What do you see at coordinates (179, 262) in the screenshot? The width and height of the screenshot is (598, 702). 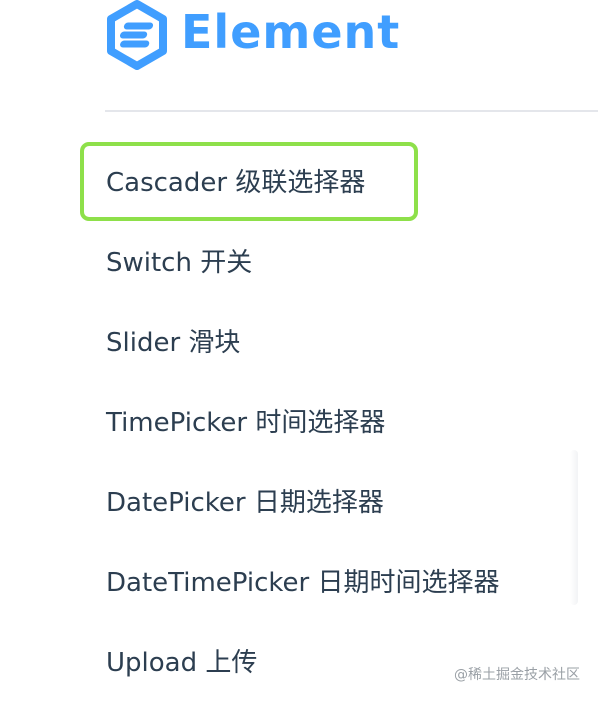 I see `sidebar-item-label: Switch 开关` at bounding box center [179, 262].